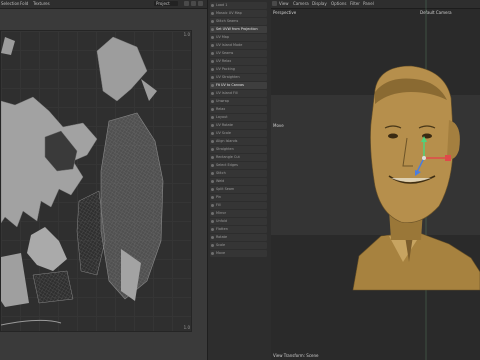  I want to click on tool-item: Rectangle Cut, so click(238, 157).